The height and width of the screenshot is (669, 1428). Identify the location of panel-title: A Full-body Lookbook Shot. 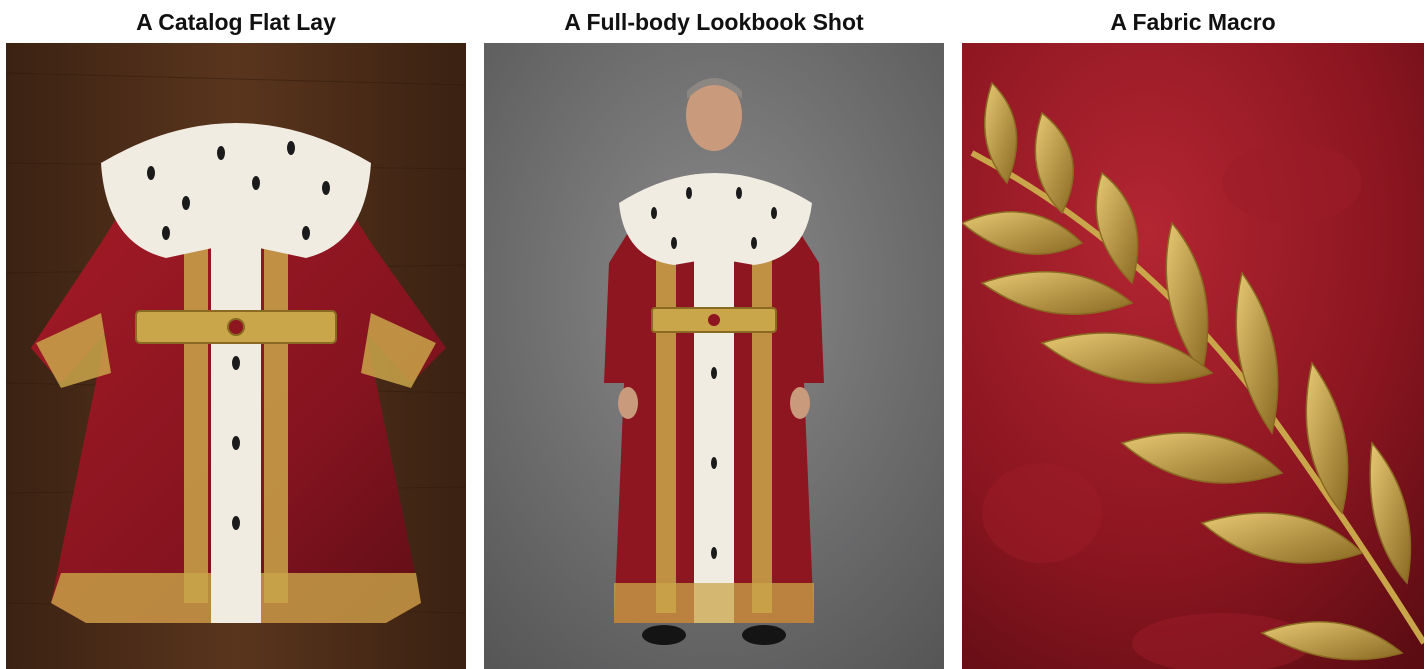
(714, 22).